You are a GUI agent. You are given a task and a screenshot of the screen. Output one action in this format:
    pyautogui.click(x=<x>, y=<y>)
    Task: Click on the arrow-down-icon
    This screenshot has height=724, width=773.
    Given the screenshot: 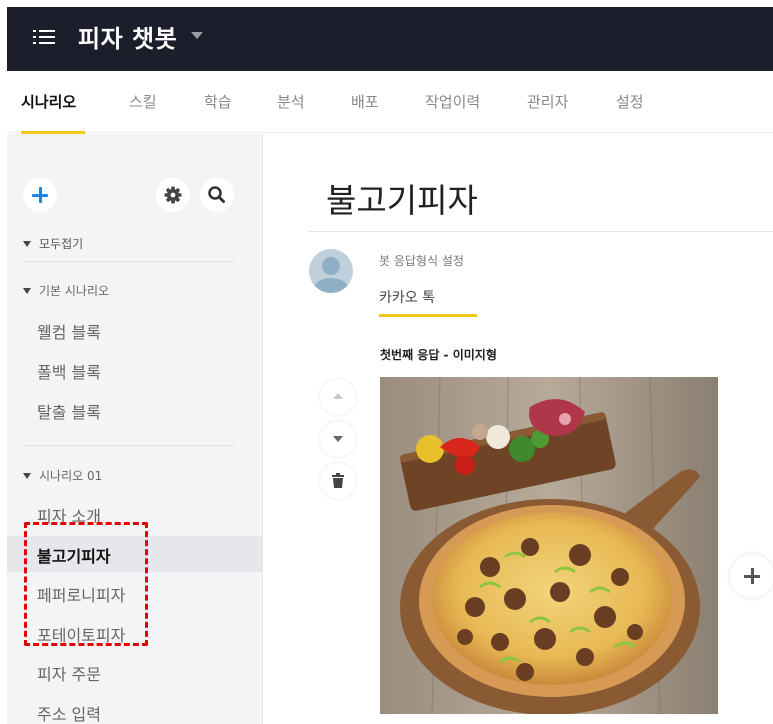 What is the action you would take?
    pyautogui.click(x=338, y=439)
    